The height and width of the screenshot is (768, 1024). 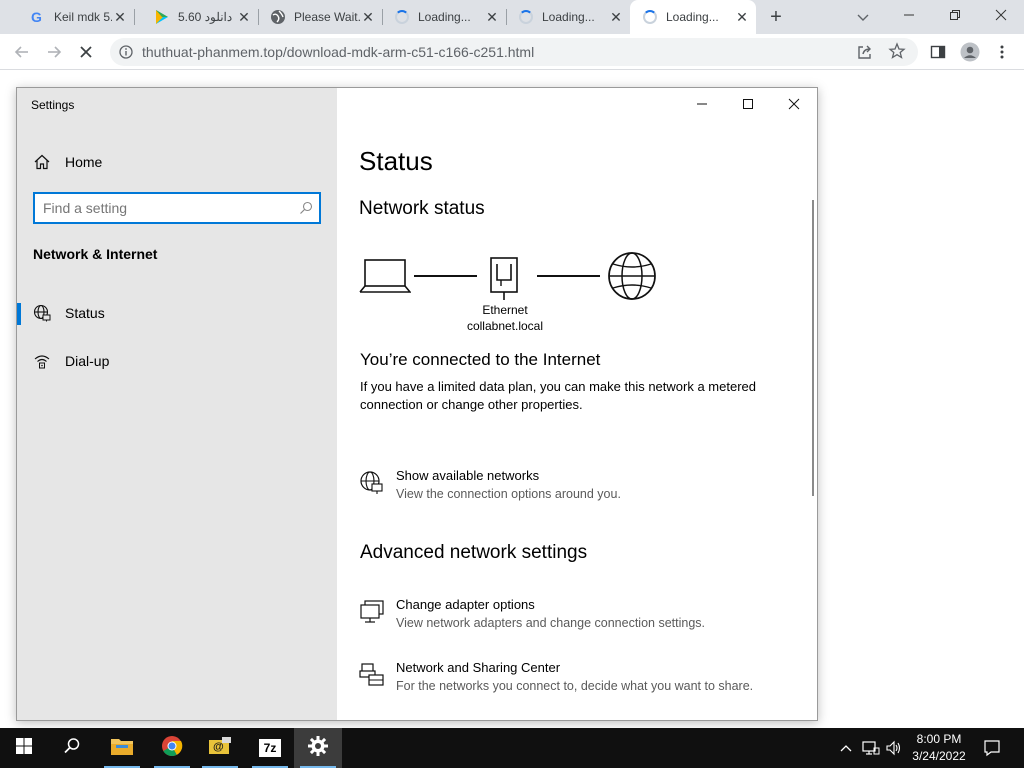 I want to click on taskbar-file-explorer, so click(x=122, y=748).